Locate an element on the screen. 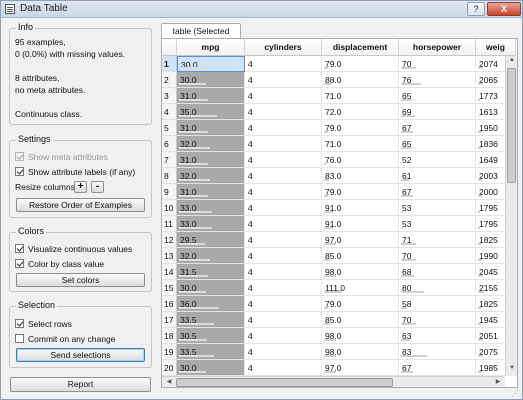  scroll-down-icon: ▼ is located at coordinates (511, 368).